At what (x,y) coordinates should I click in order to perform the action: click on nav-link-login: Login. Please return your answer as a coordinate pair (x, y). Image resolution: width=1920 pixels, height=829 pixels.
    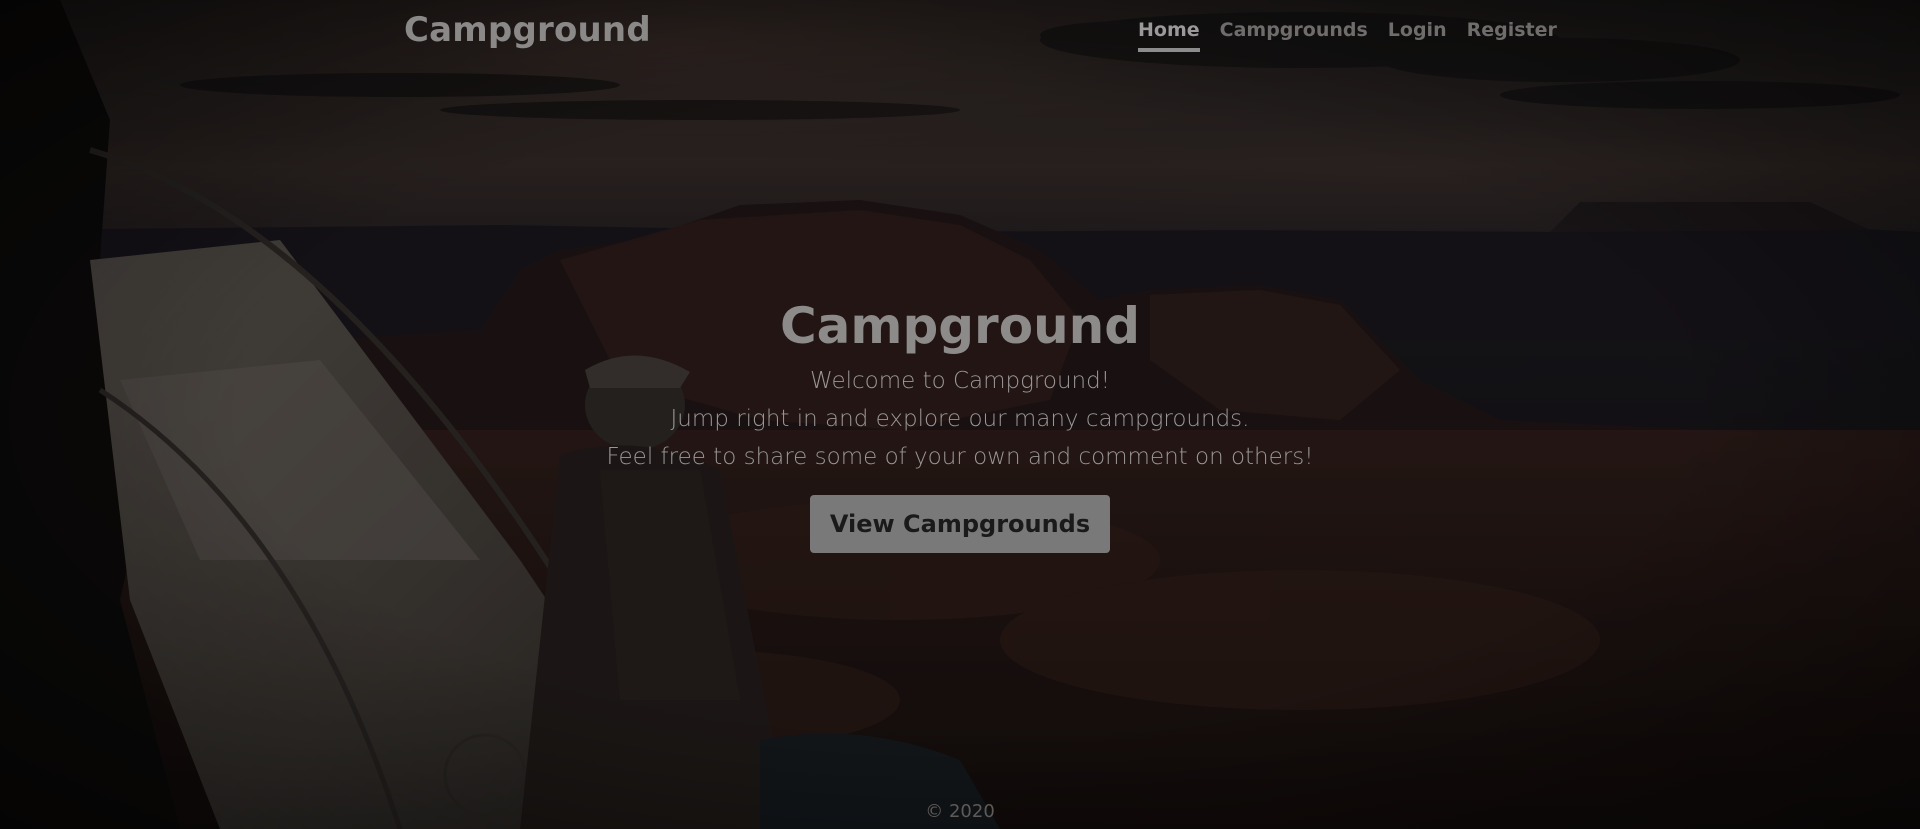
    Looking at the image, I should click on (1417, 35).